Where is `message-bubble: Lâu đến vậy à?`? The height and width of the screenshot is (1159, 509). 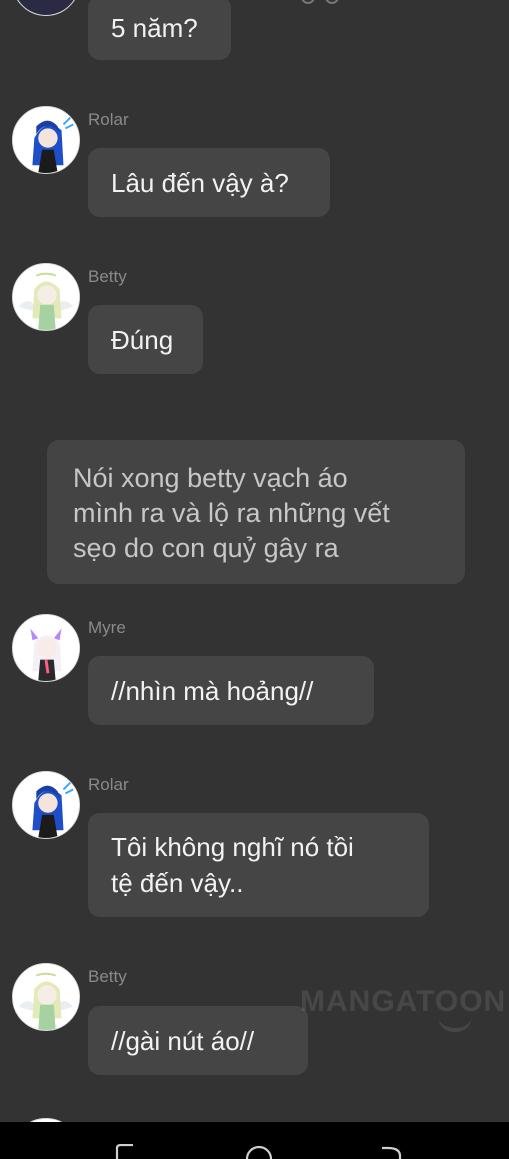
message-bubble: Lâu đến vậy à? is located at coordinates (209, 182).